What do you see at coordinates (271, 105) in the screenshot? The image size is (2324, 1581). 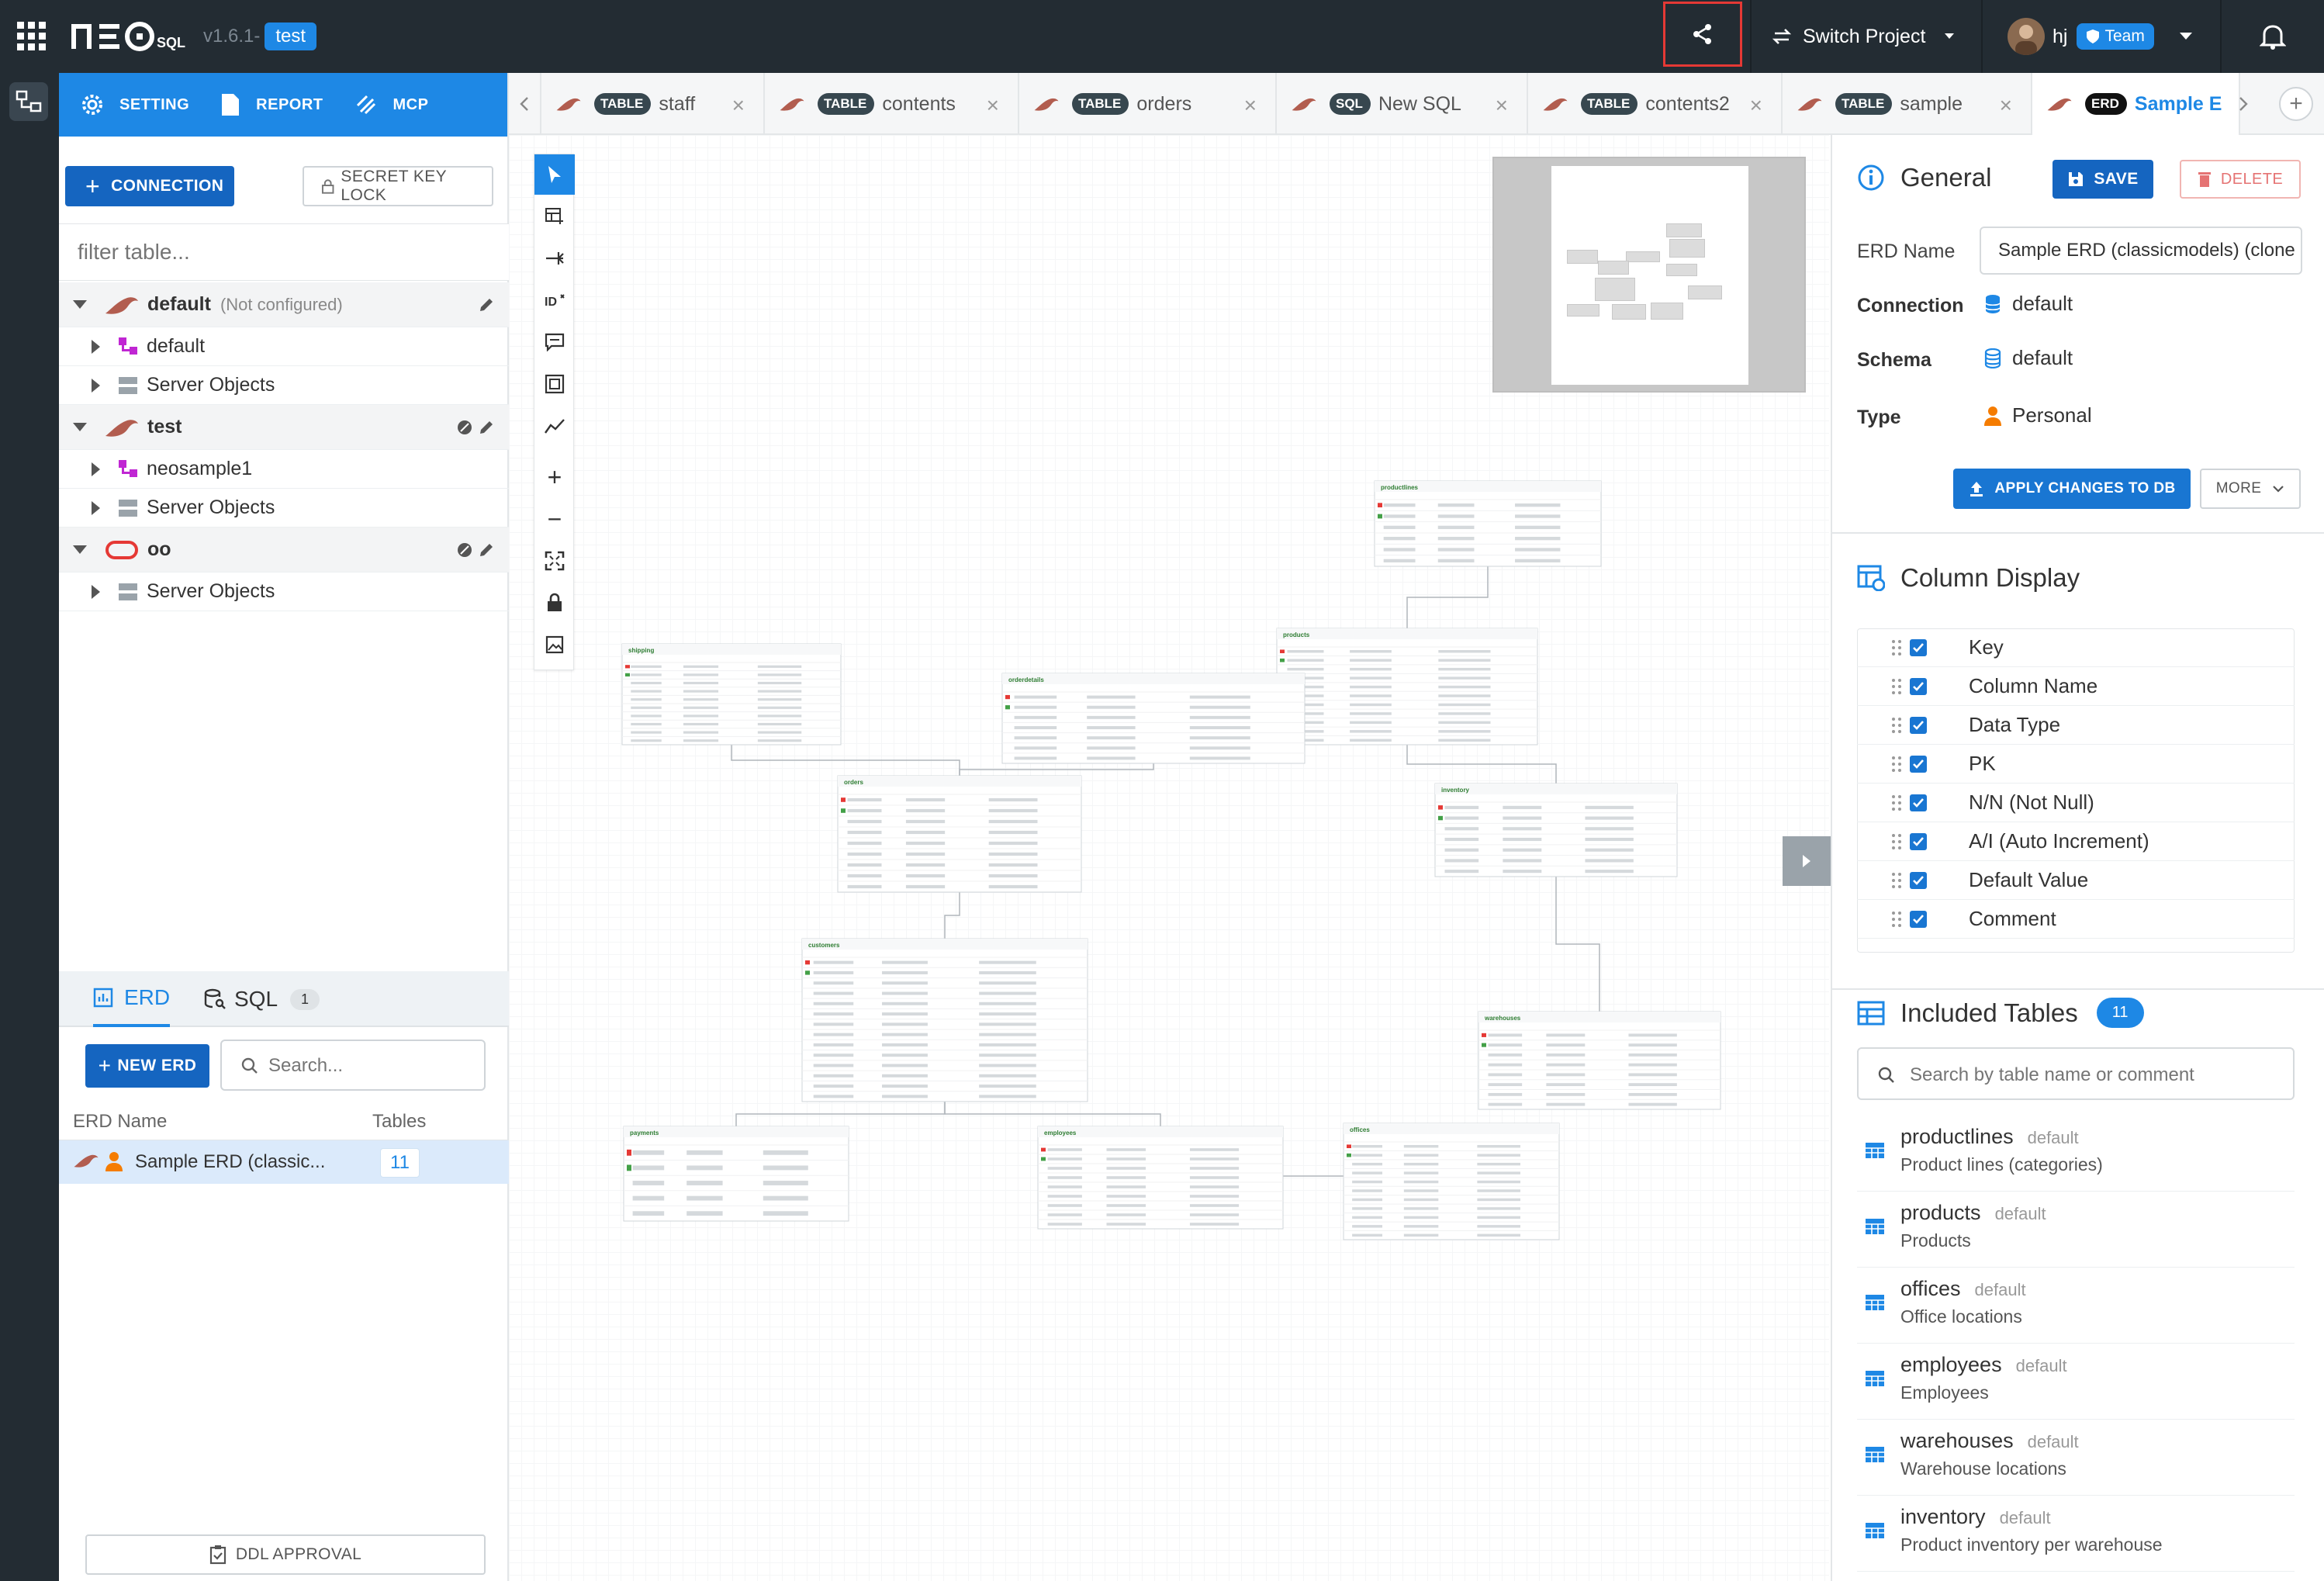 I see `report-button: REPORT` at bounding box center [271, 105].